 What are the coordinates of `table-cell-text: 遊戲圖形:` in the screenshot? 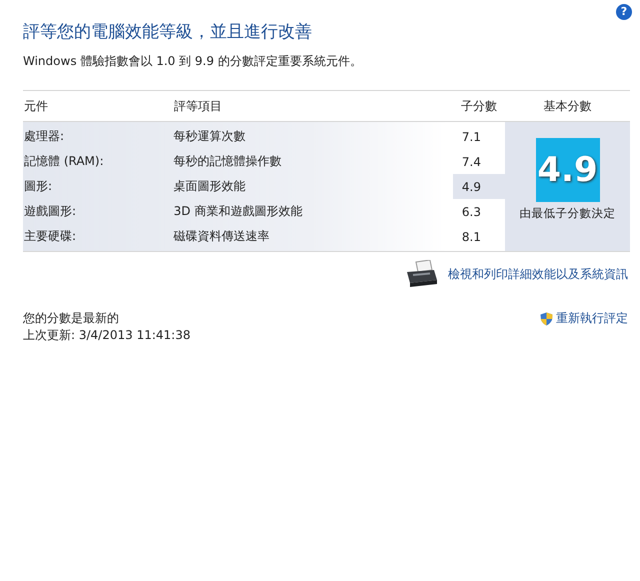 It's located at (50, 211).